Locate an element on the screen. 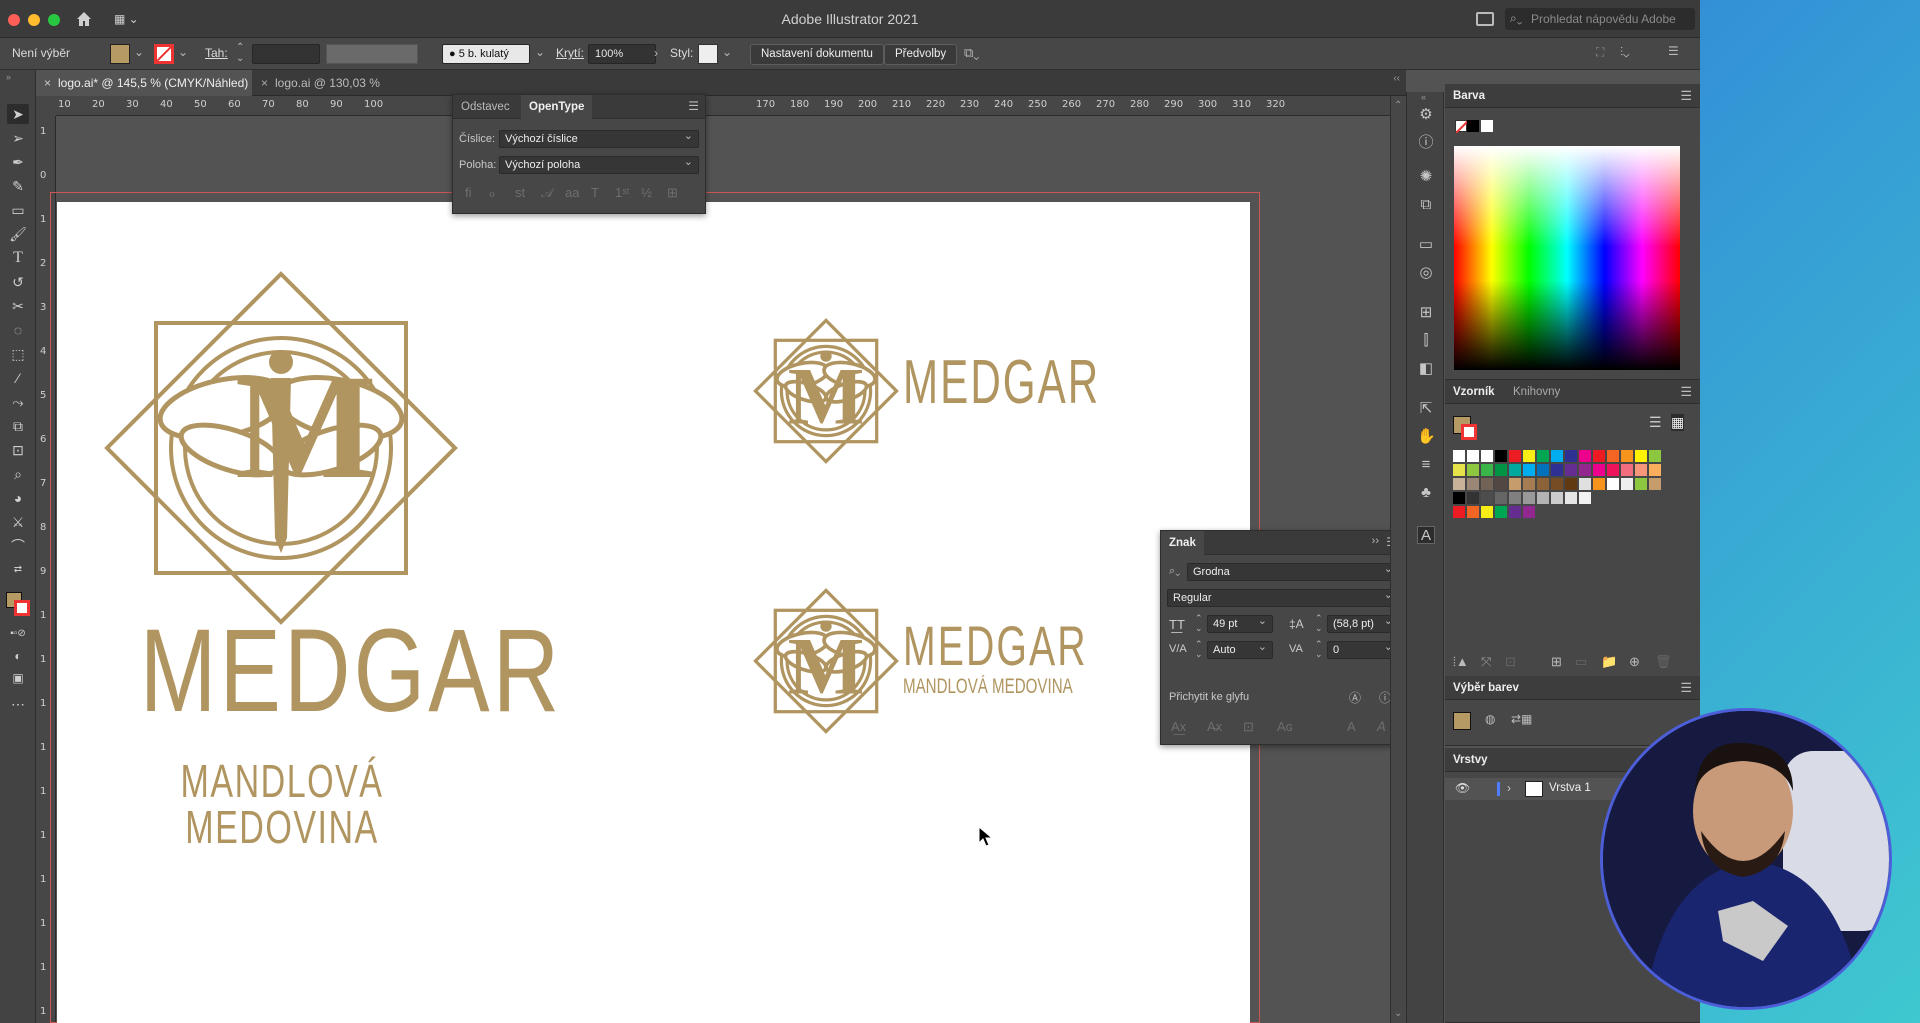 This screenshot has height=1023, width=1920. zoom-tool-icon: ⌕ is located at coordinates (18, 474).